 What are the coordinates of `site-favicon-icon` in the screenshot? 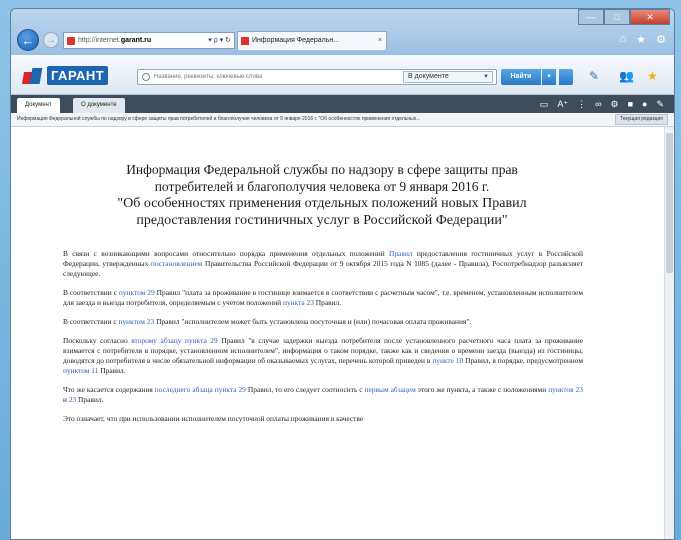 It's located at (71, 41).